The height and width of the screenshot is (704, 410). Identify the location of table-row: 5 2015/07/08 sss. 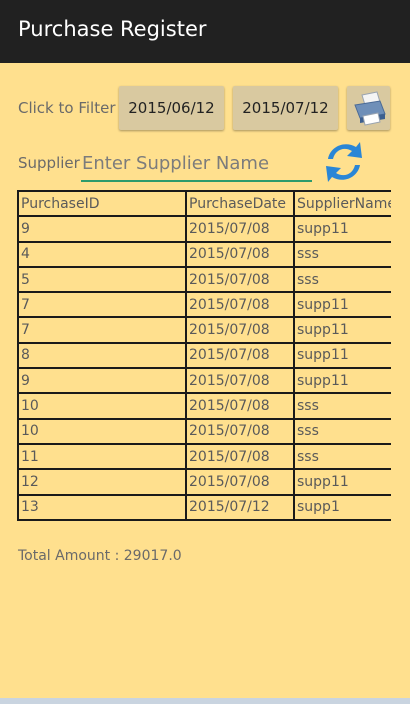
(204, 279).